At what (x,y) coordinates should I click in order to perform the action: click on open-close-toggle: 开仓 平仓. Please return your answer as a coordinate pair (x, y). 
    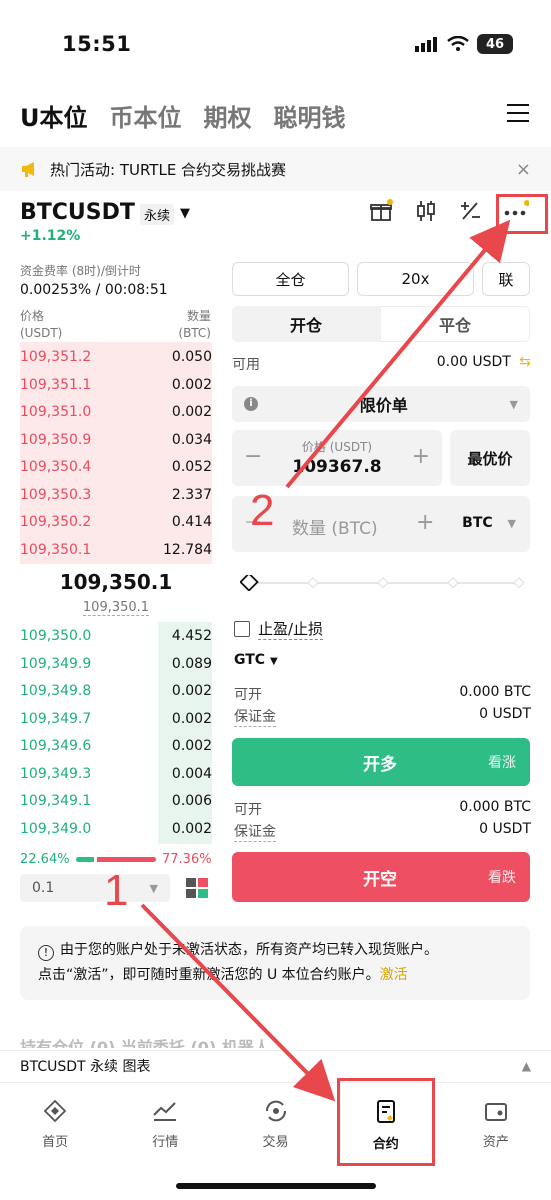
    Looking at the image, I should click on (381, 324).